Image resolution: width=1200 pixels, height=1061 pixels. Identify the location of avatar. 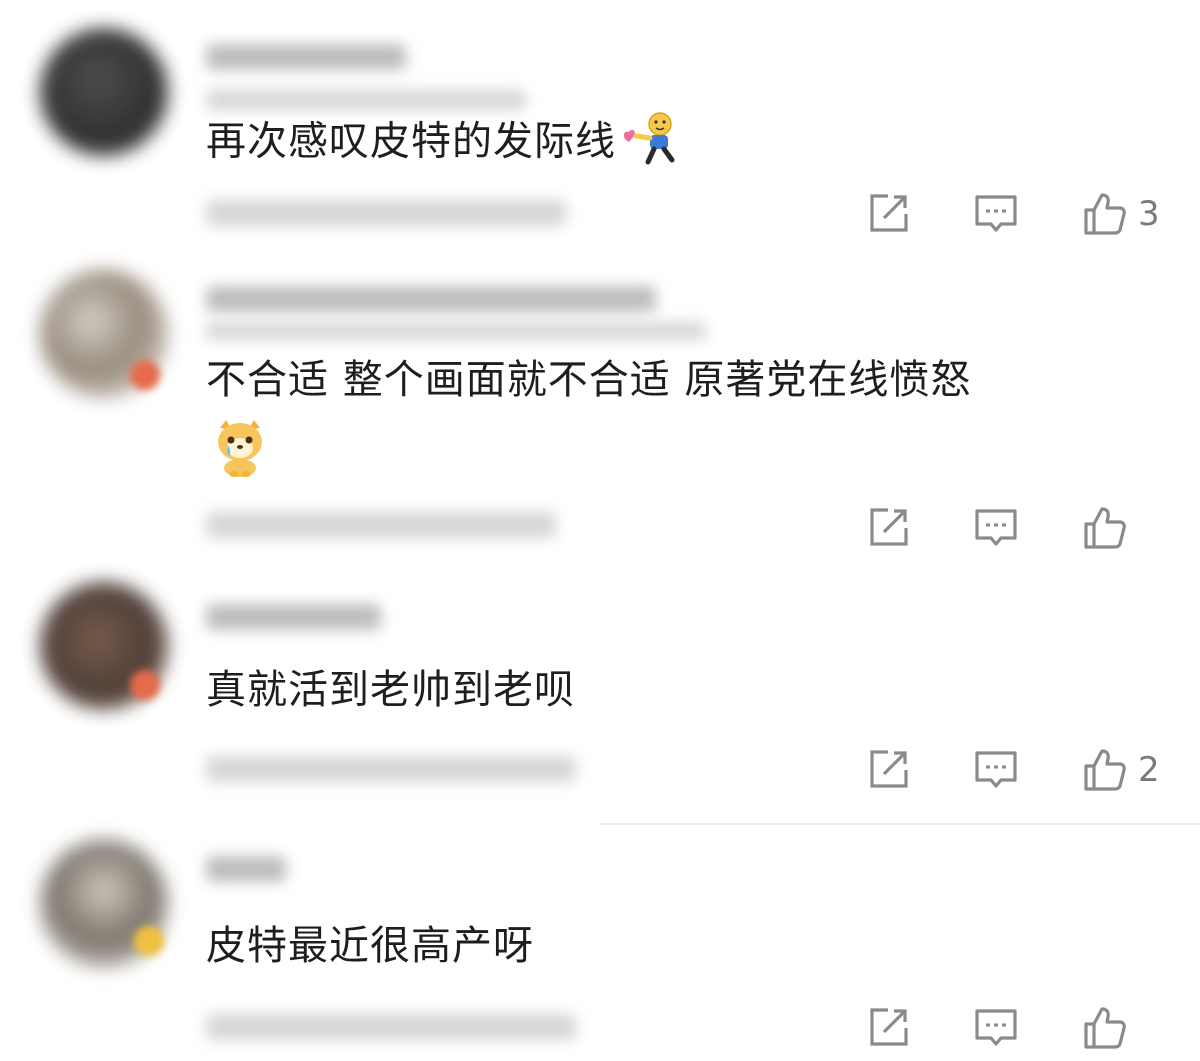
(104, 92).